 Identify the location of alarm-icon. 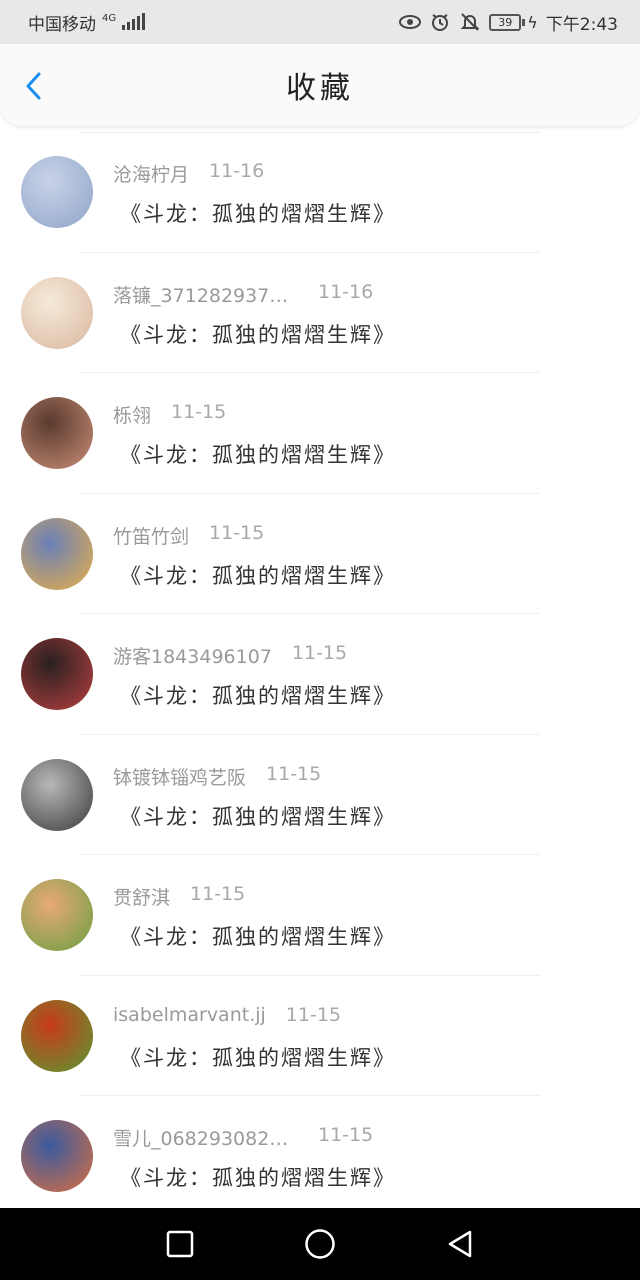
(440, 22).